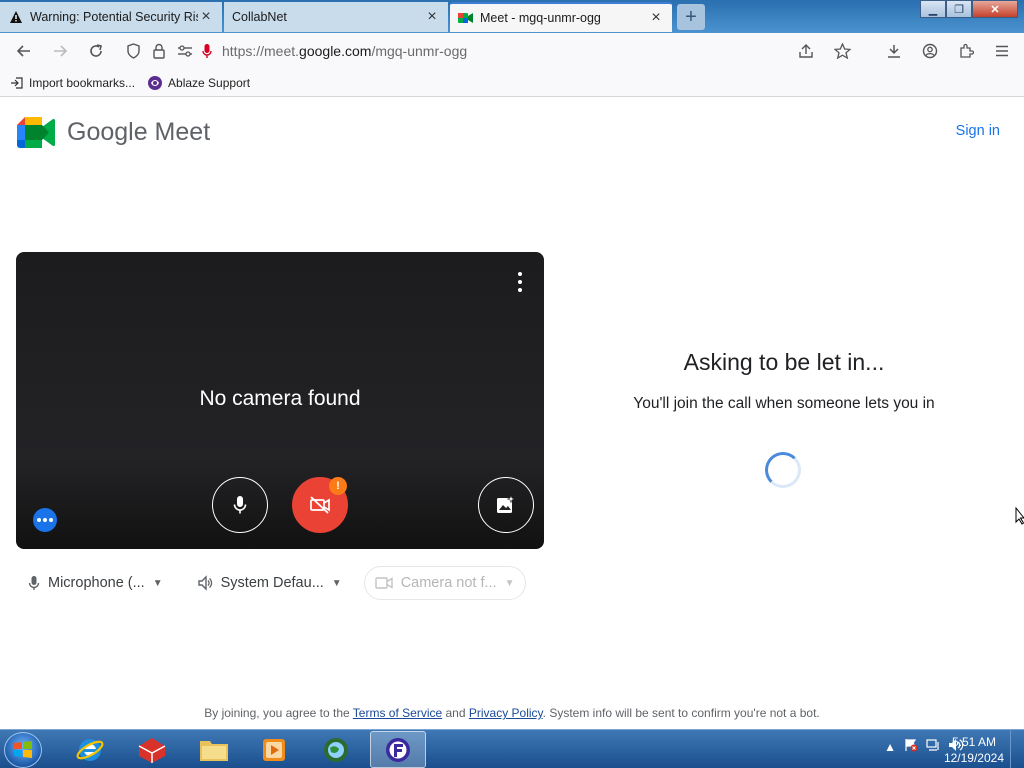 The image size is (1024, 768). What do you see at coordinates (383, 583) in the screenshot?
I see `video-camera-icon` at bounding box center [383, 583].